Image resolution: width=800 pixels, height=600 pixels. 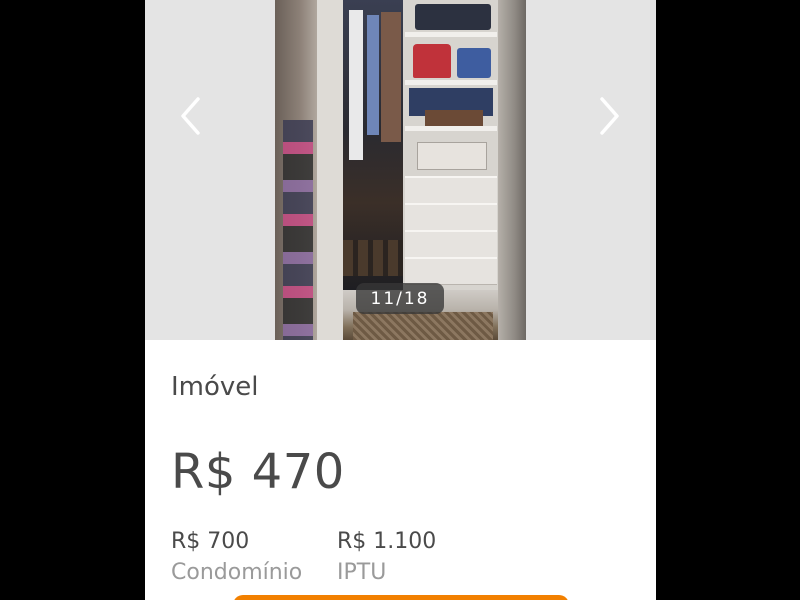 I want to click on gallery-next-button, so click(x=609, y=116).